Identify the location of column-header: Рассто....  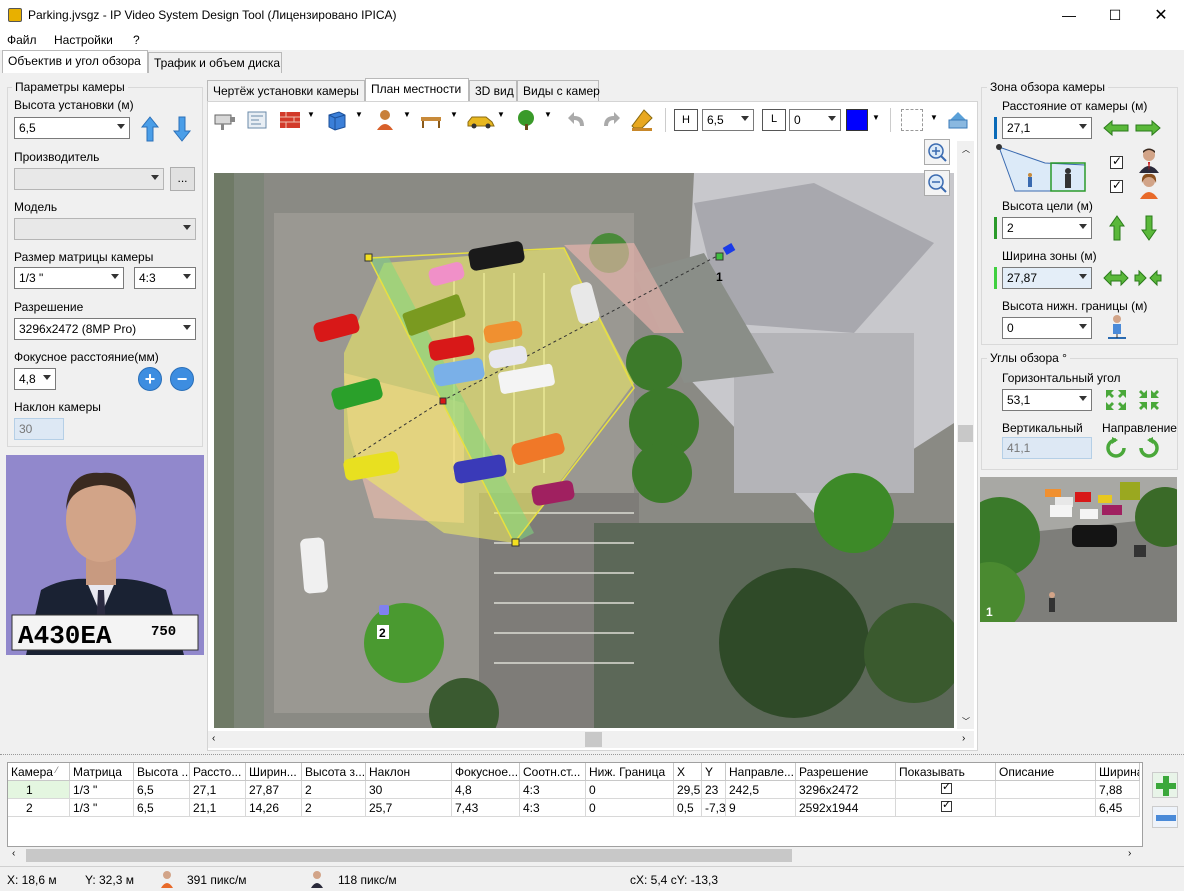
(218, 772).